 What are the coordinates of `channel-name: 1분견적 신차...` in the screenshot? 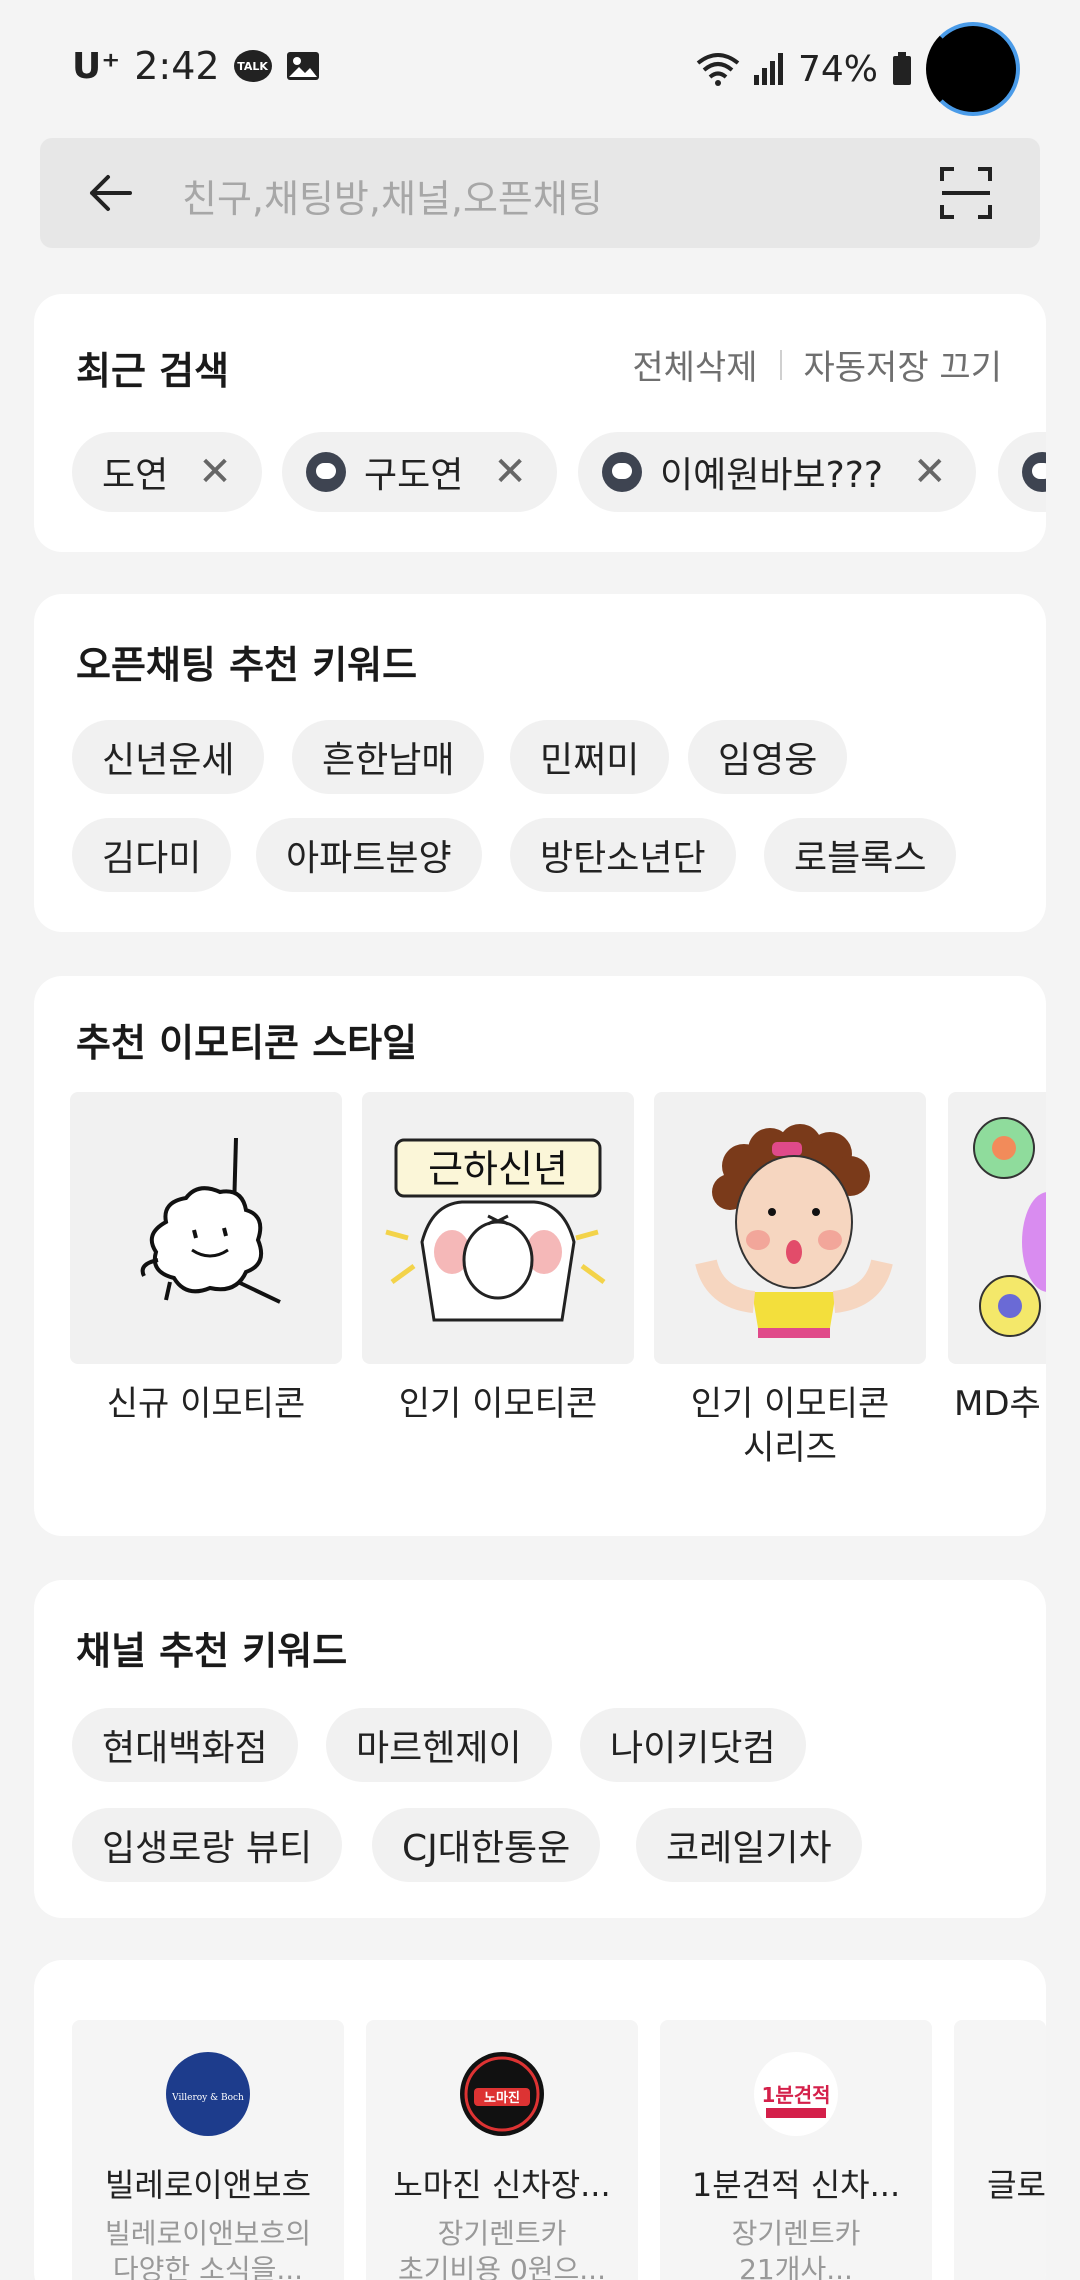 It's located at (796, 2185).